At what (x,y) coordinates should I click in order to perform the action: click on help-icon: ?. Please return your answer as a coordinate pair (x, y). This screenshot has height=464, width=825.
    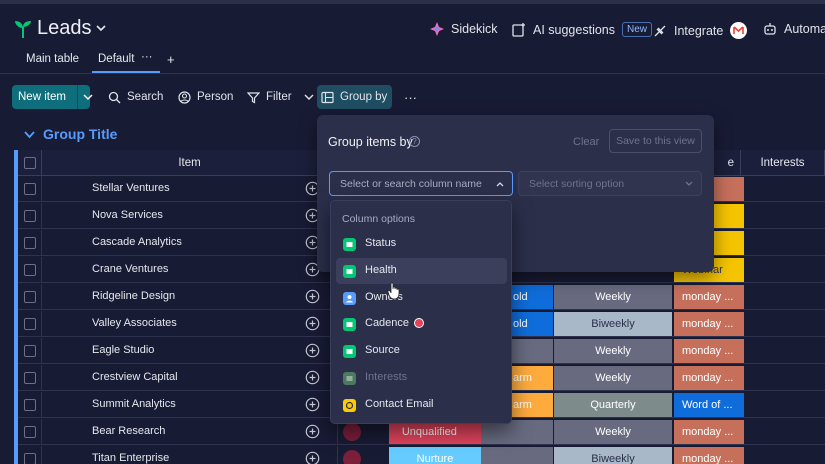
    Looking at the image, I should click on (414, 141).